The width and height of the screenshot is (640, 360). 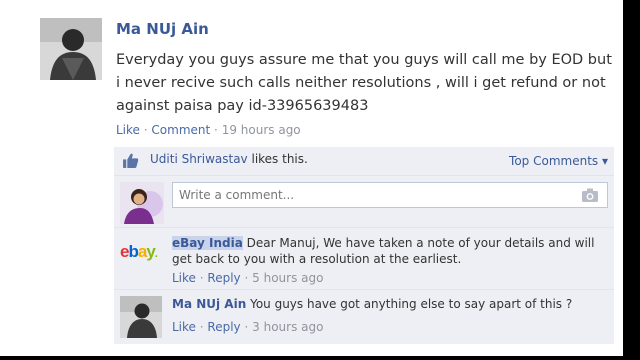 I want to click on top-comments-dropdown: Top Comments ▾, so click(x=558, y=161).